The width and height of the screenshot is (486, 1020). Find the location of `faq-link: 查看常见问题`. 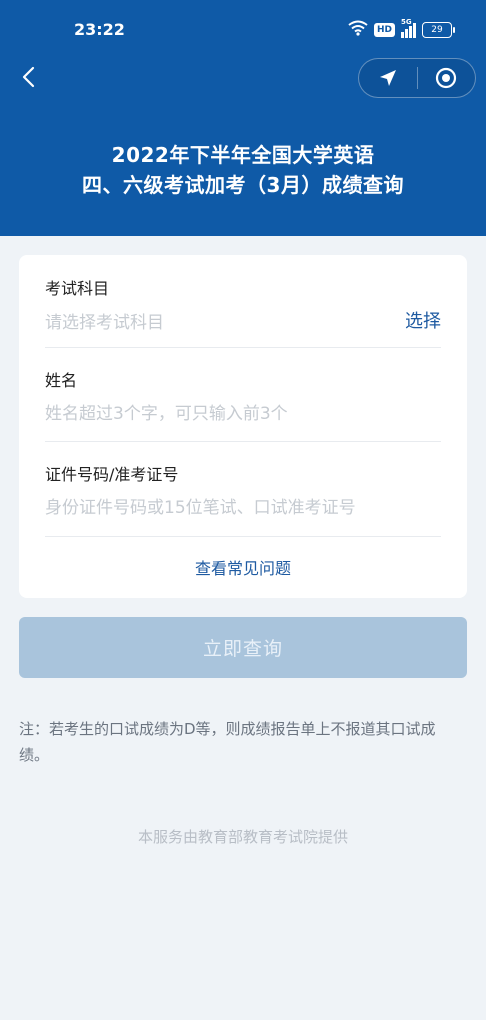

faq-link: 查看常见问题 is located at coordinates (243, 567).